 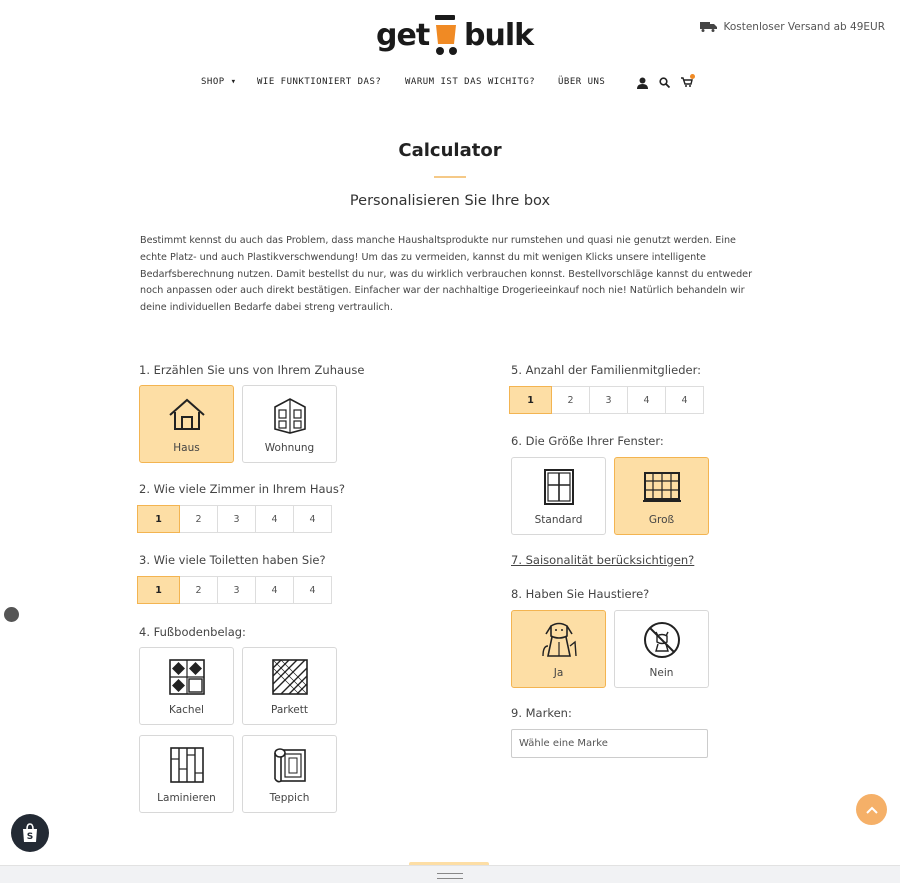 I want to click on shopify-chat-button: S, so click(x=30, y=833).